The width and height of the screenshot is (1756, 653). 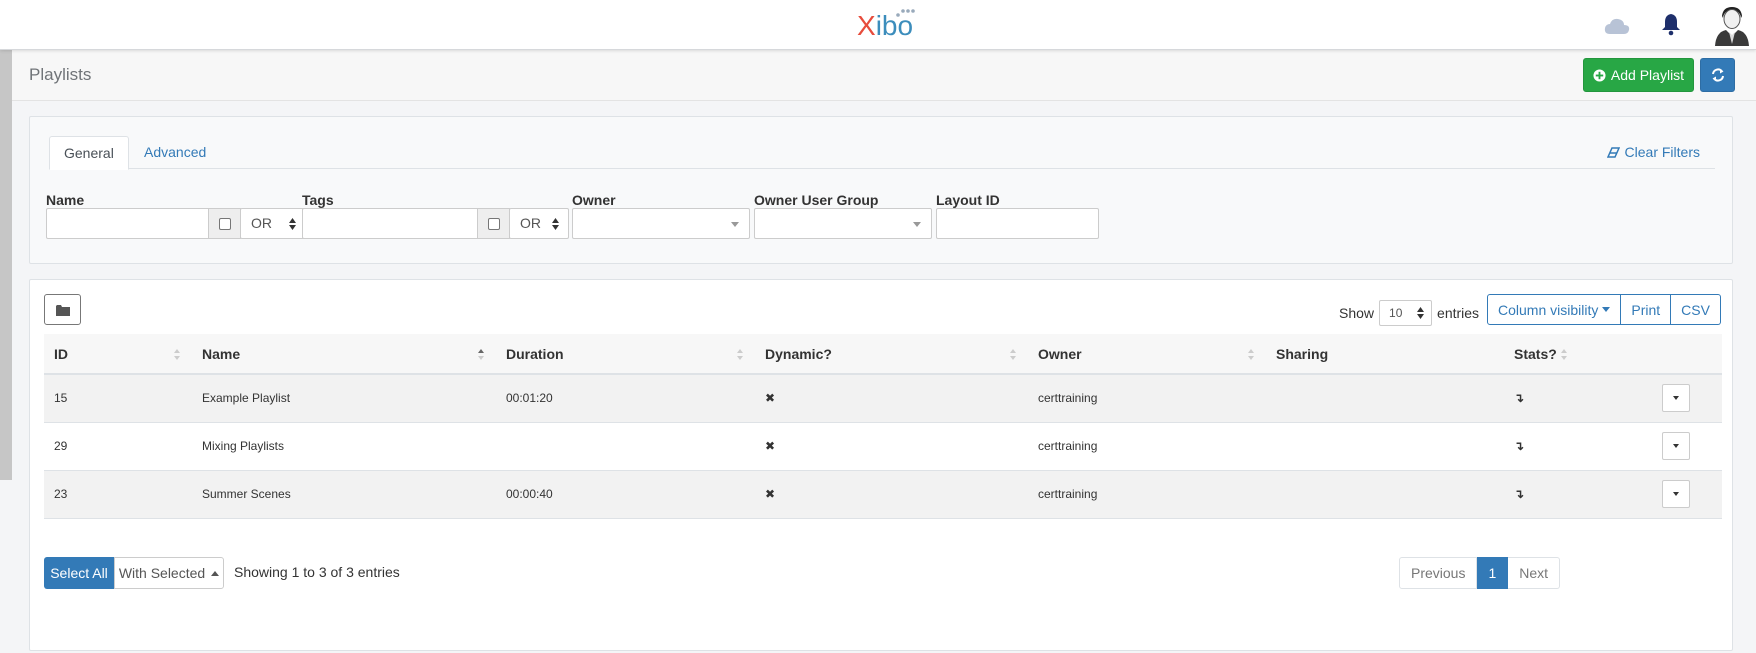 What do you see at coordinates (1717, 75) in the screenshot?
I see `refresh-button` at bounding box center [1717, 75].